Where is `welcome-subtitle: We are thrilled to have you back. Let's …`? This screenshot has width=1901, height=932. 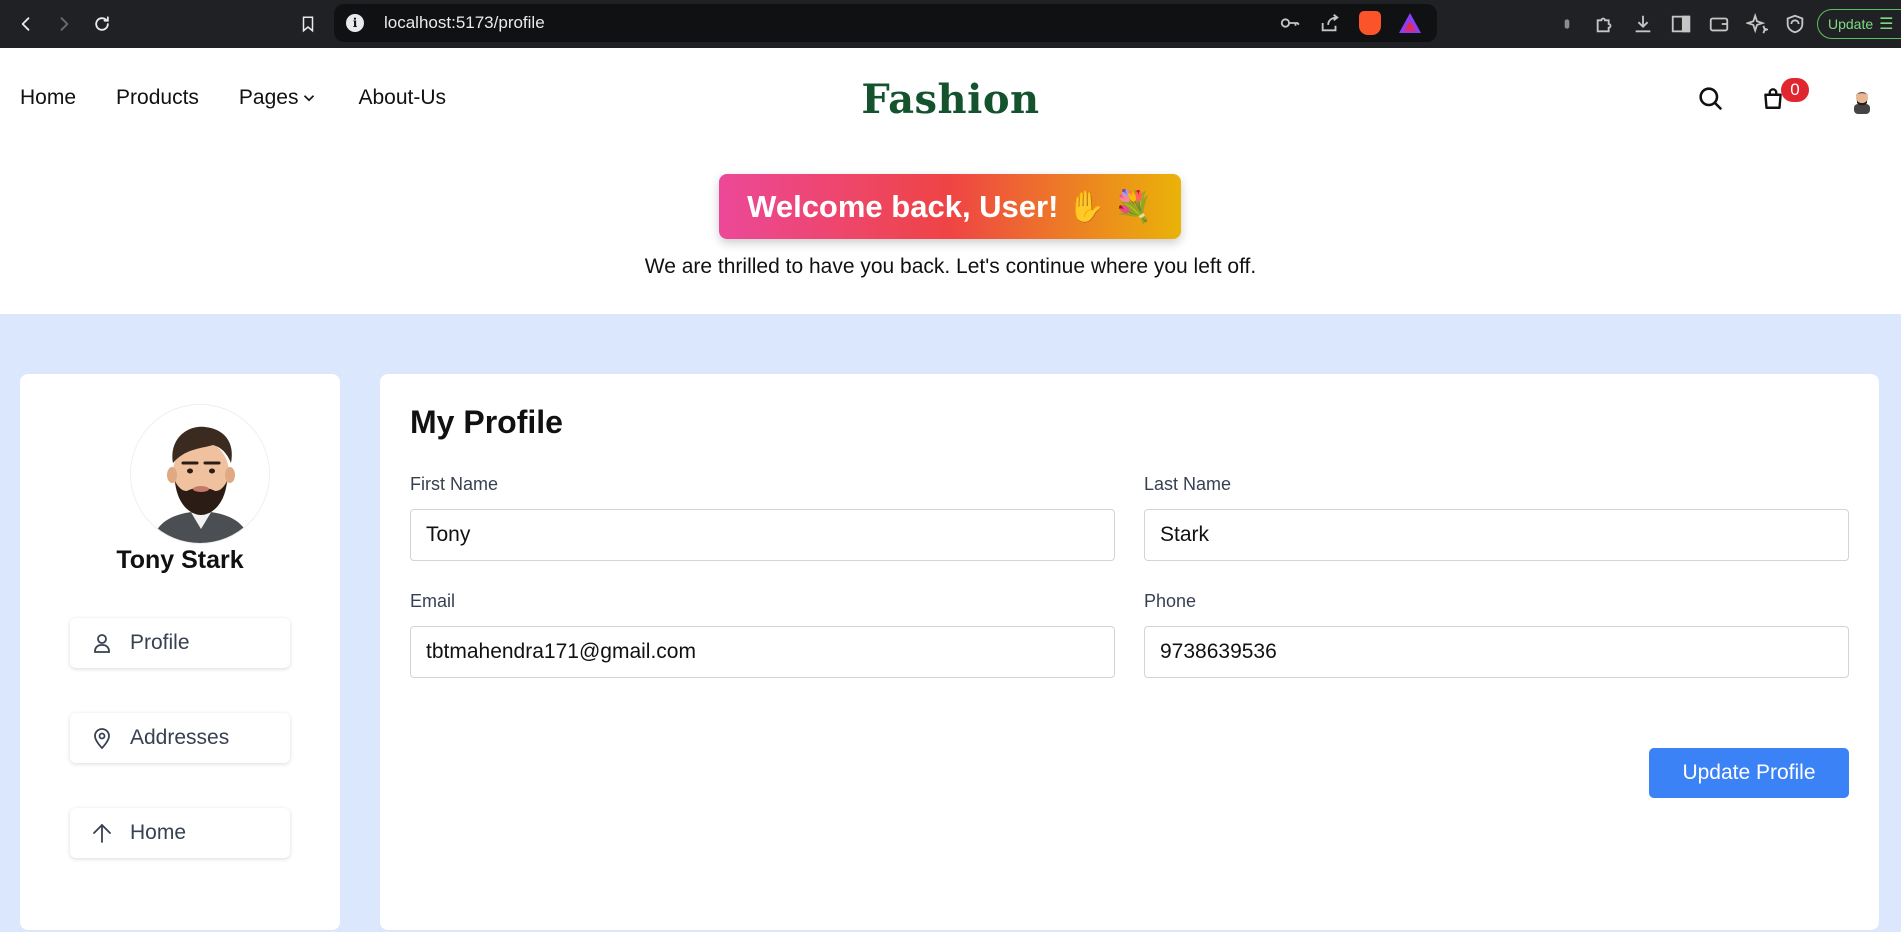 welcome-subtitle: We are thrilled to have you back. Let's … is located at coordinates (950, 266).